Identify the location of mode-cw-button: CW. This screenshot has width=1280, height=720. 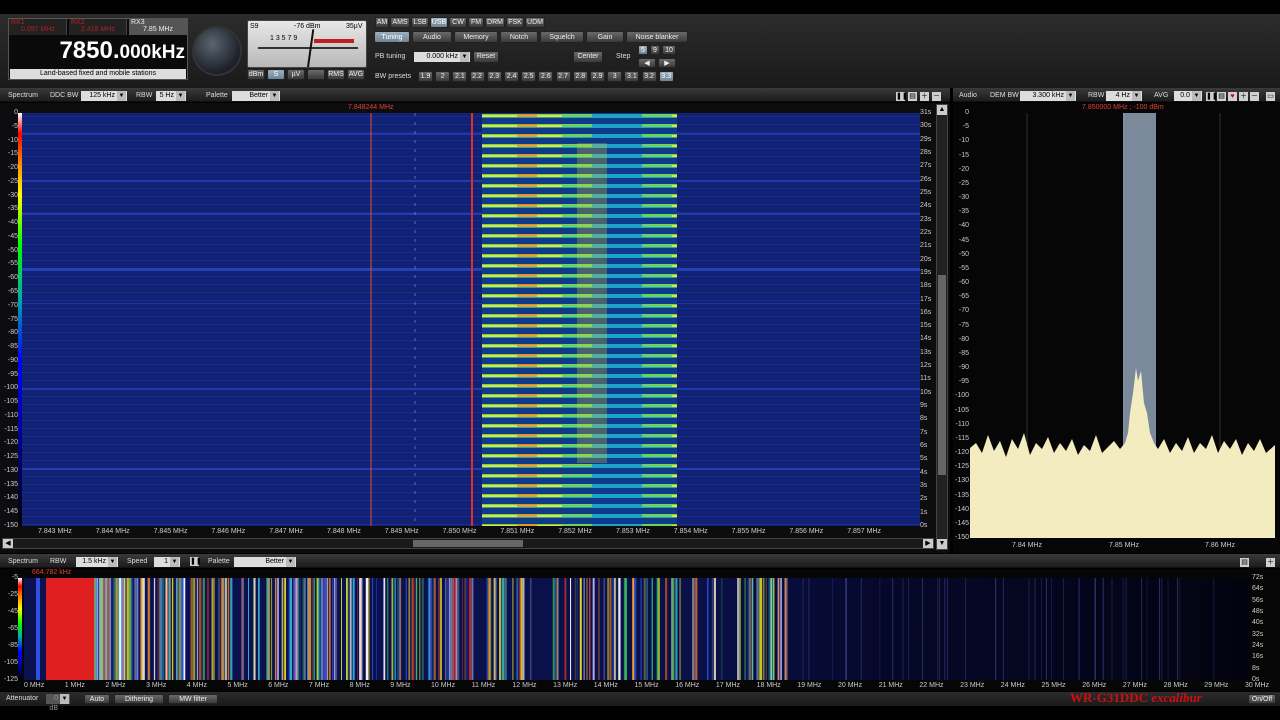
(458, 22).